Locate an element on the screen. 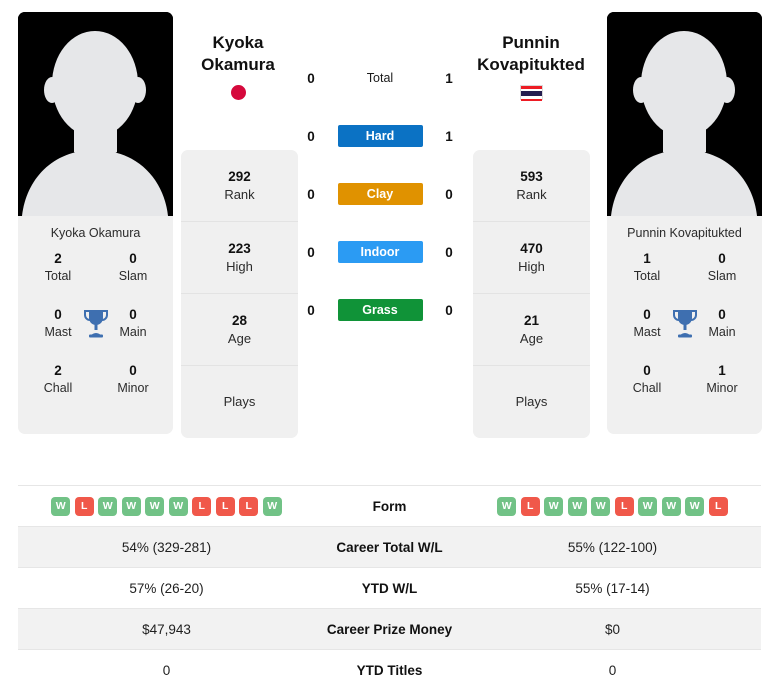 The height and width of the screenshot is (699, 779). titles-slam-right: 0 Slam is located at coordinates (722, 278).